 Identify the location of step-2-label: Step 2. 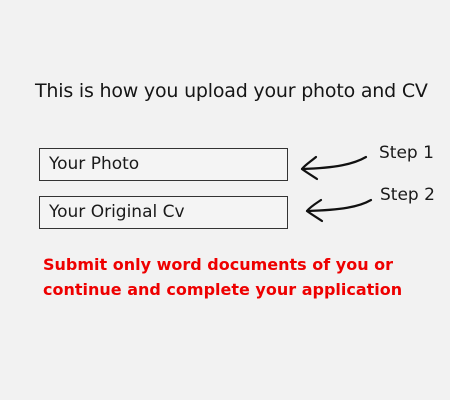
(407, 195).